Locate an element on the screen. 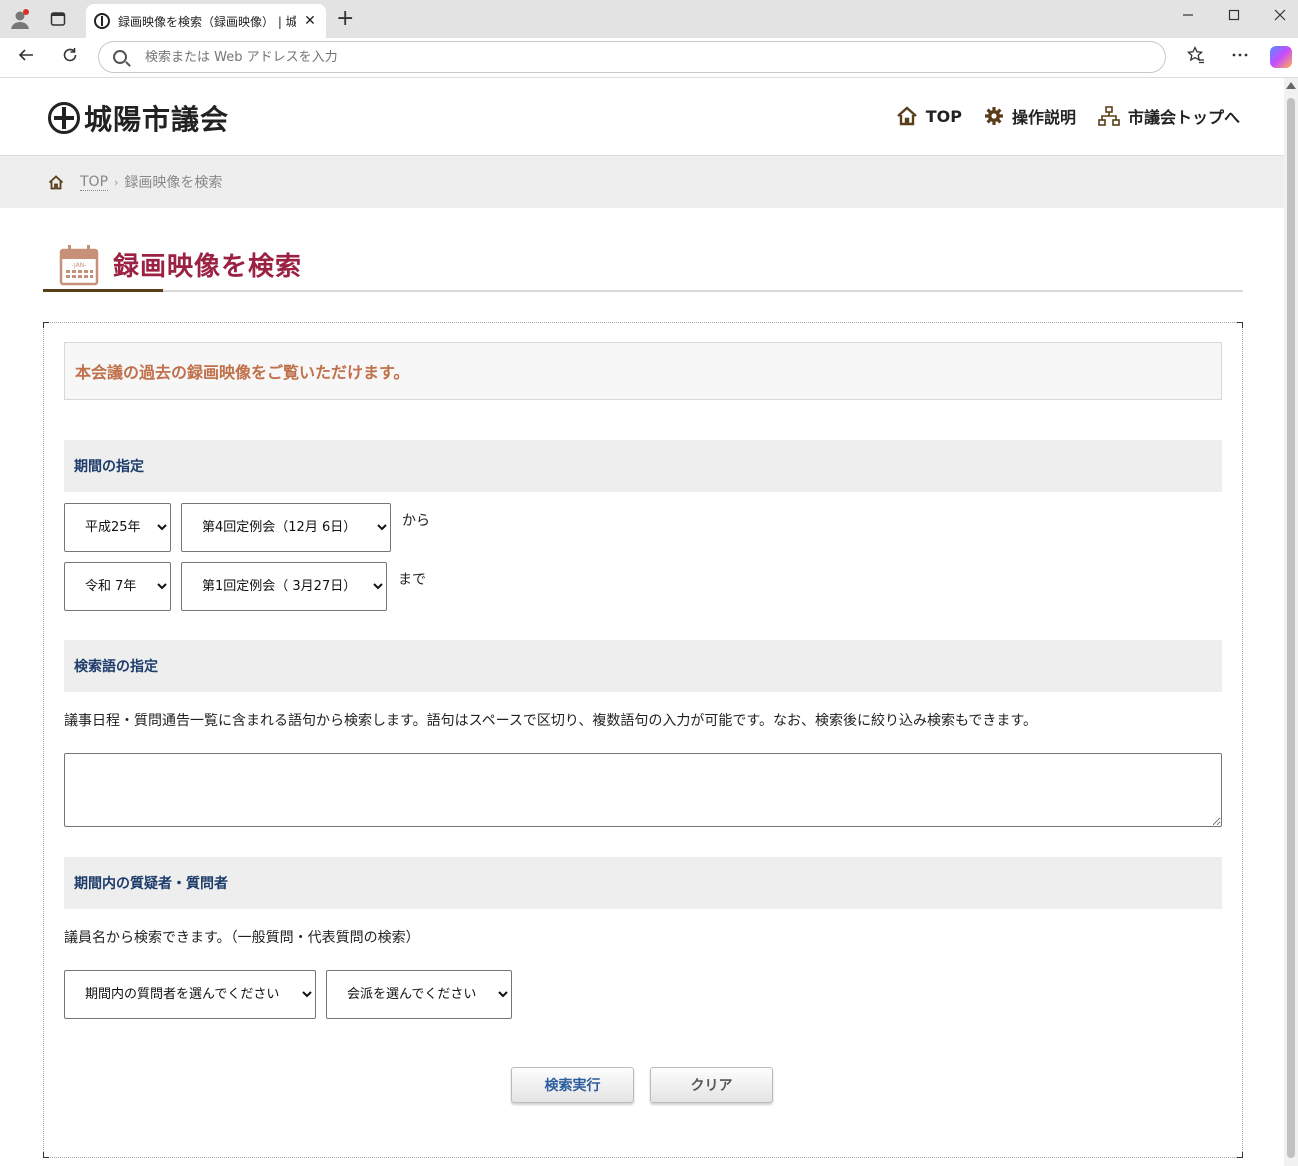 This screenshot has width=1298, height=1166. nav-council-top-label: 市議会トップへ is located at coordinates (1183, 117).